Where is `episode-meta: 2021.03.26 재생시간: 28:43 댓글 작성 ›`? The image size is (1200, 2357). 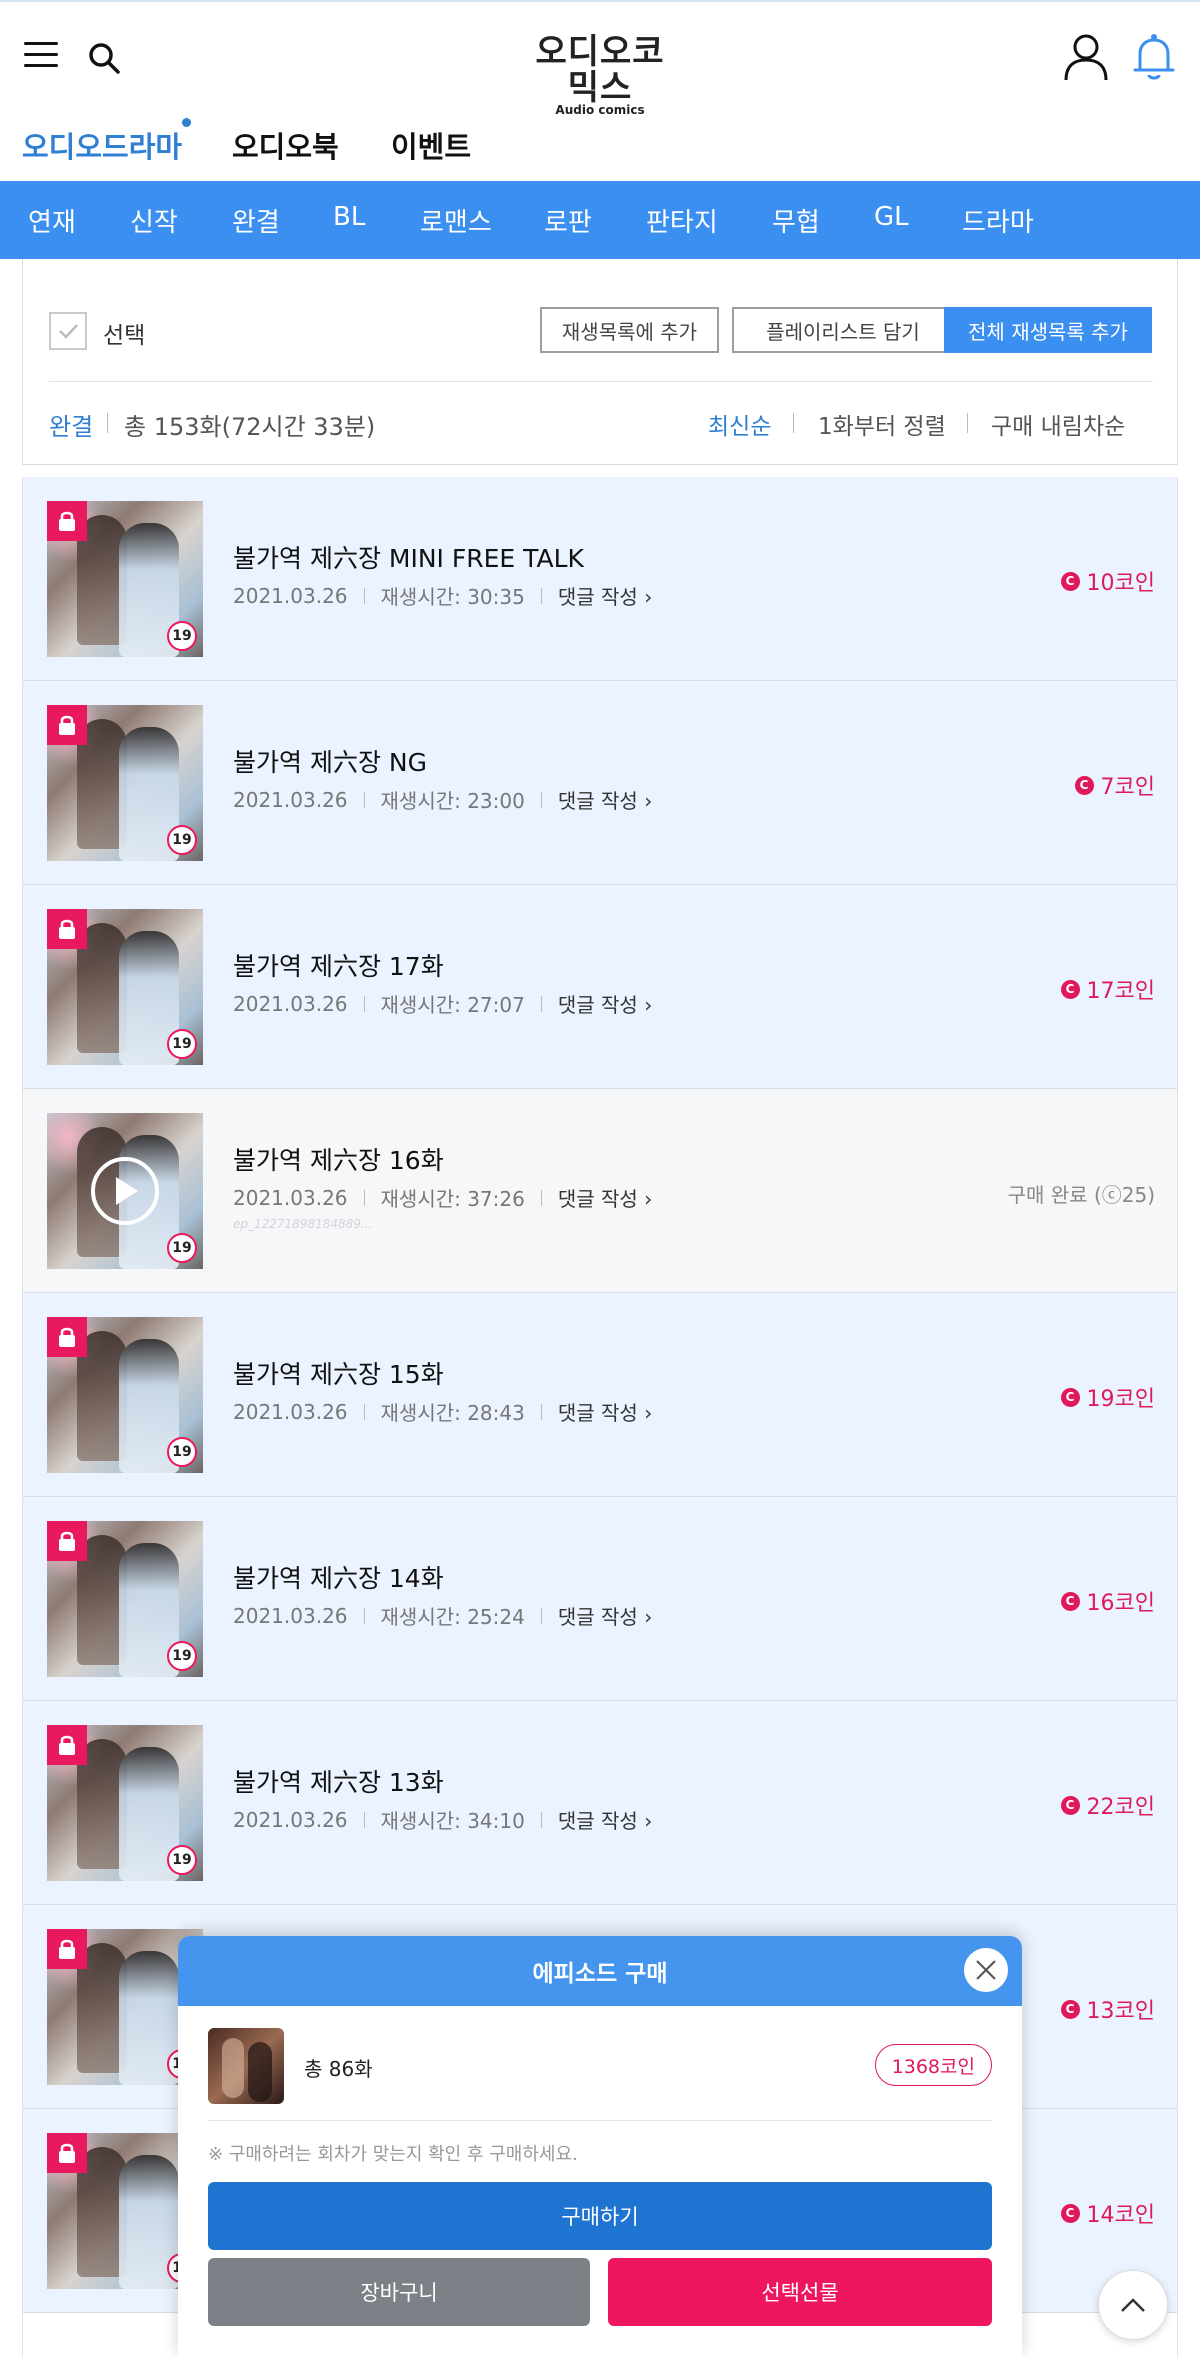
episode-meta: 2021.03.26 재생시간: 28:43 댓글 작성 › is located at coordinates (442, 1411).